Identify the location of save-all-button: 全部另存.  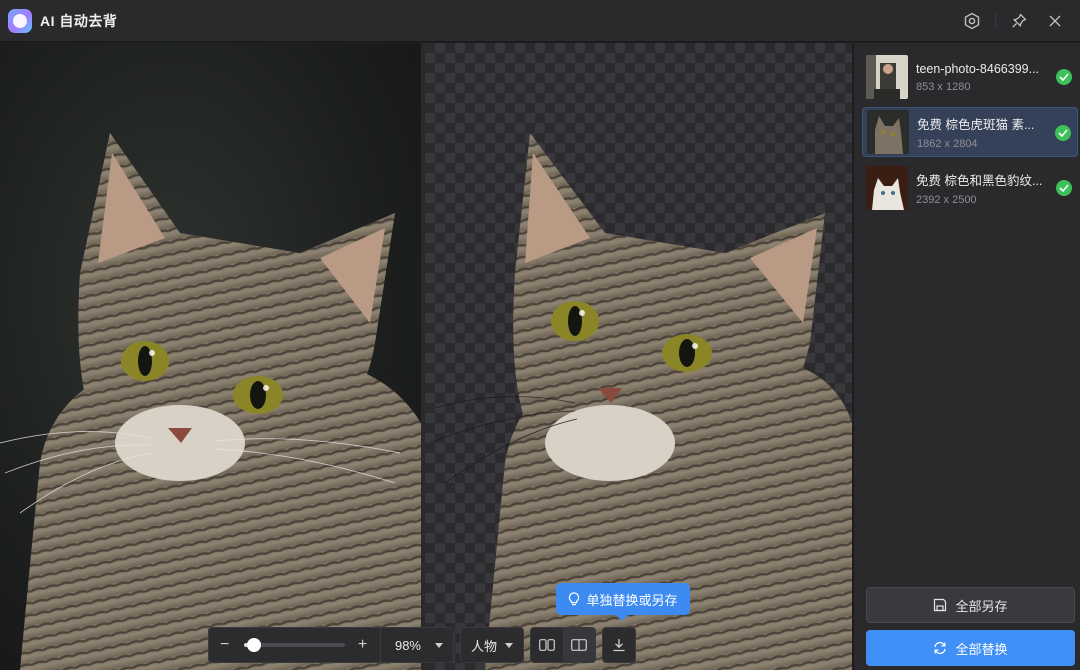
(970, 605).